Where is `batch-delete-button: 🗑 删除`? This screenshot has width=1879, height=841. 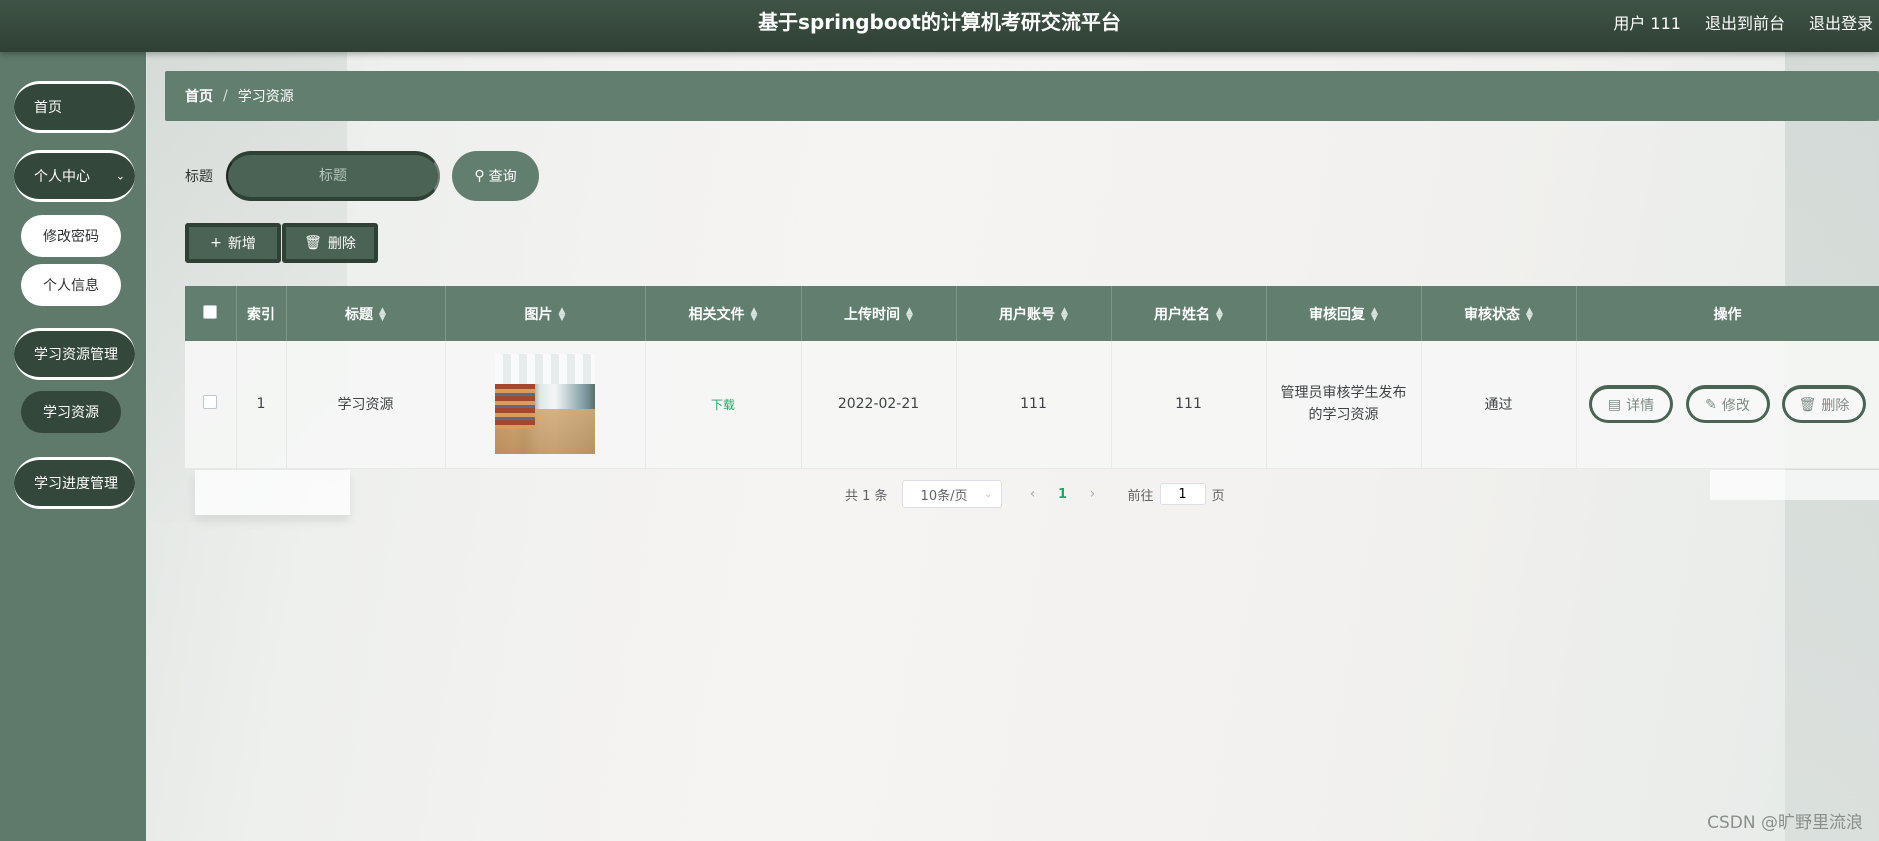
batch-delete-button: 🗑 删除 is located at coordinates (330, 243).